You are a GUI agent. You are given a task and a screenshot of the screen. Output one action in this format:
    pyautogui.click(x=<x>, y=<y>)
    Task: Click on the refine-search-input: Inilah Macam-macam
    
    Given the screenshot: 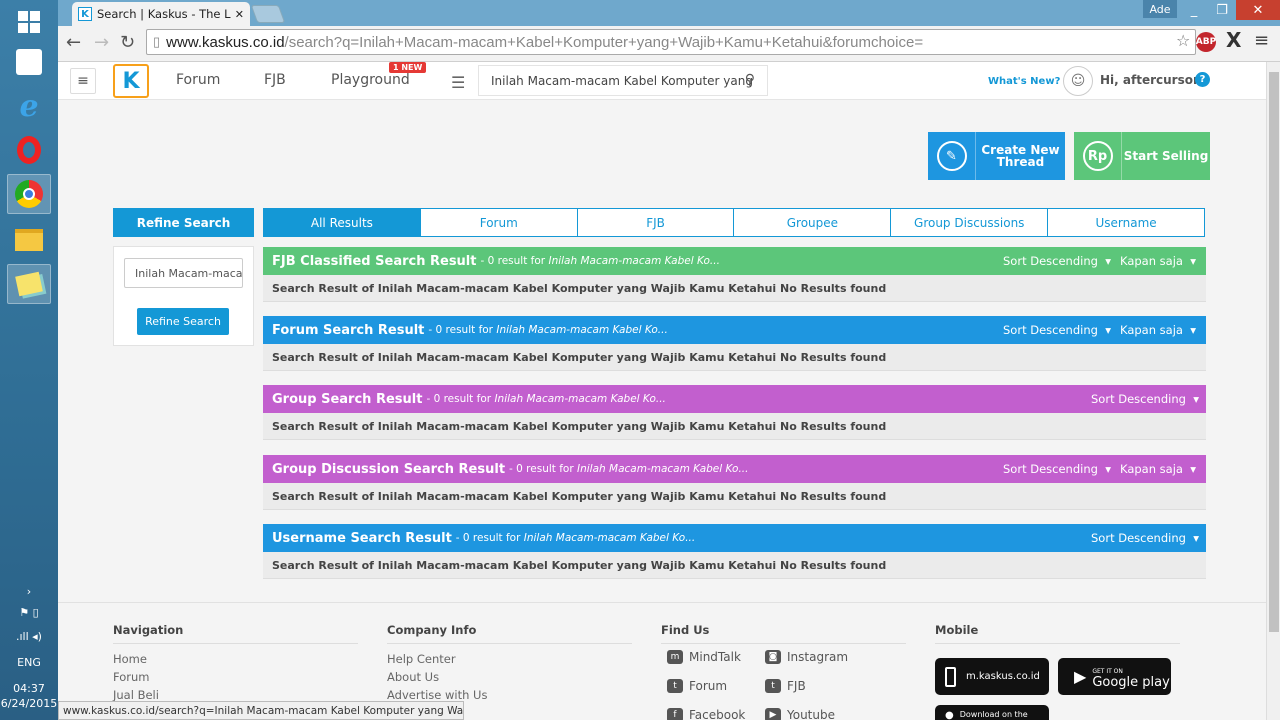 What is the action you would take?
    pyautogui.click(x=183, y=273)
    